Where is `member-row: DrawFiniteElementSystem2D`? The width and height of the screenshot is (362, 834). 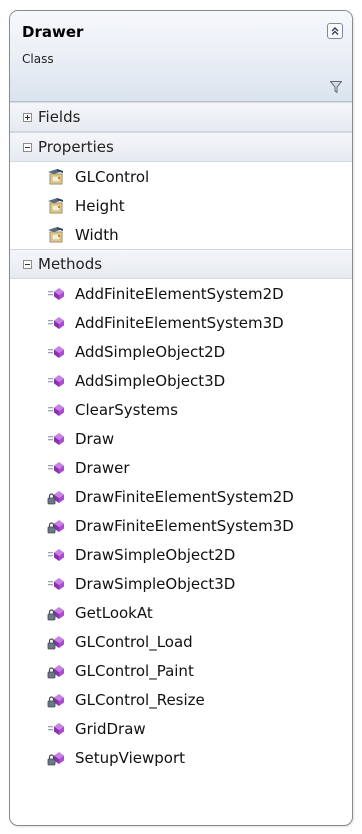
member-row: DrawFiniteElementSystem2D is located at coordinates (181, 496).